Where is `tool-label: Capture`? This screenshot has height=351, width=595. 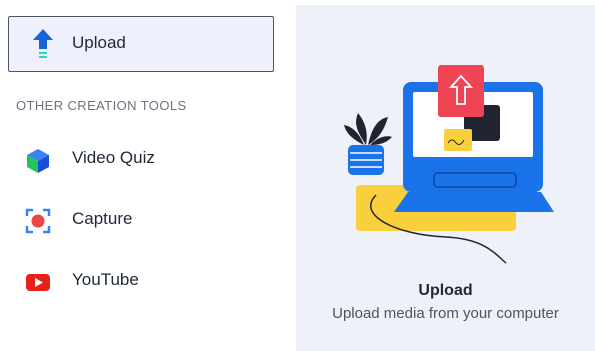 tool-label: Capture is located at coordinates (102, 218).